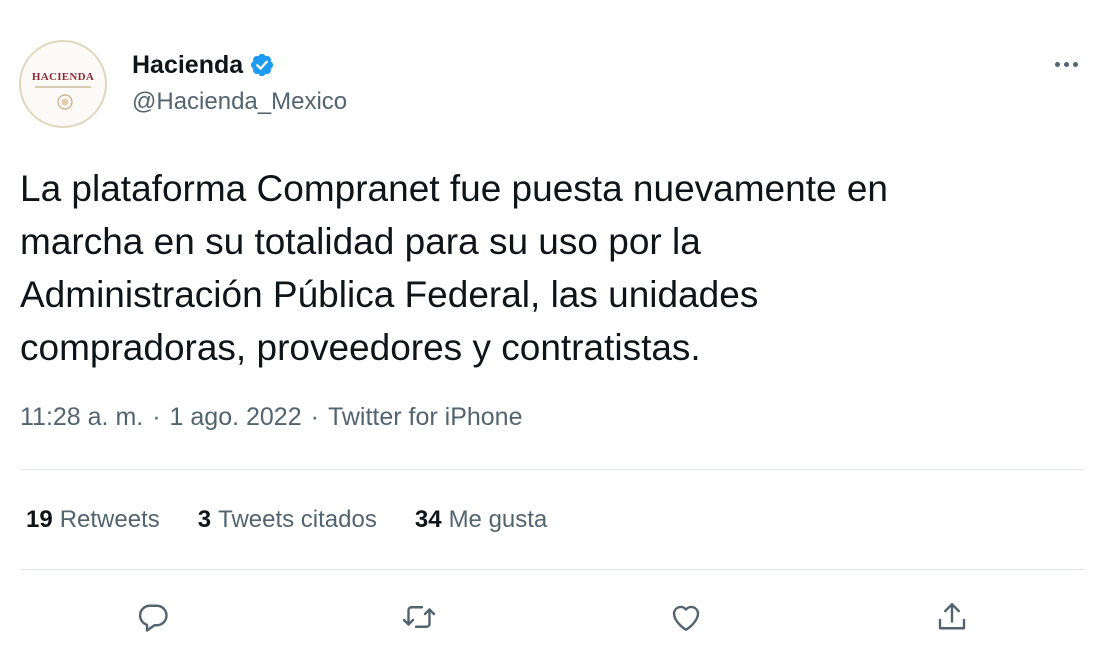  What do you see at coordinates (39, 519) in the screenshot?
I see `stat-count: 19` at bounding box center [39, 519].